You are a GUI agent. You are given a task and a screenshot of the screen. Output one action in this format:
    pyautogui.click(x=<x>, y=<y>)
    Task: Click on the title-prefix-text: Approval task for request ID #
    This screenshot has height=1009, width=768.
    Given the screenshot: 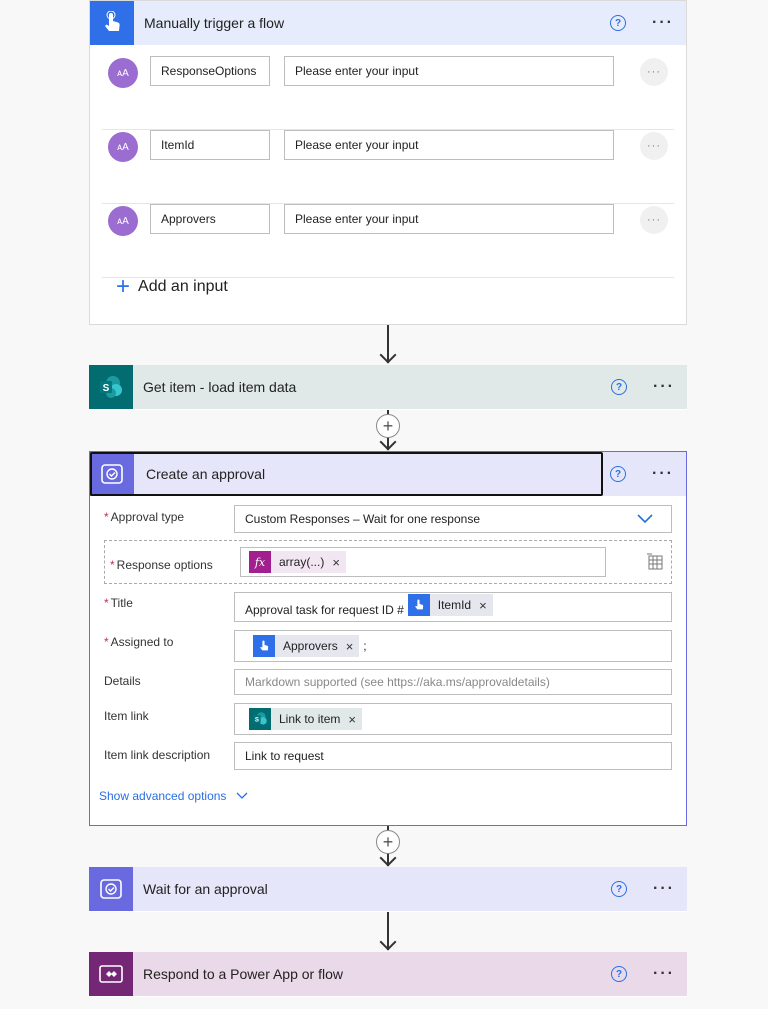 What is the action you would take?
    pyautogui.click(x=324, y=610)
    